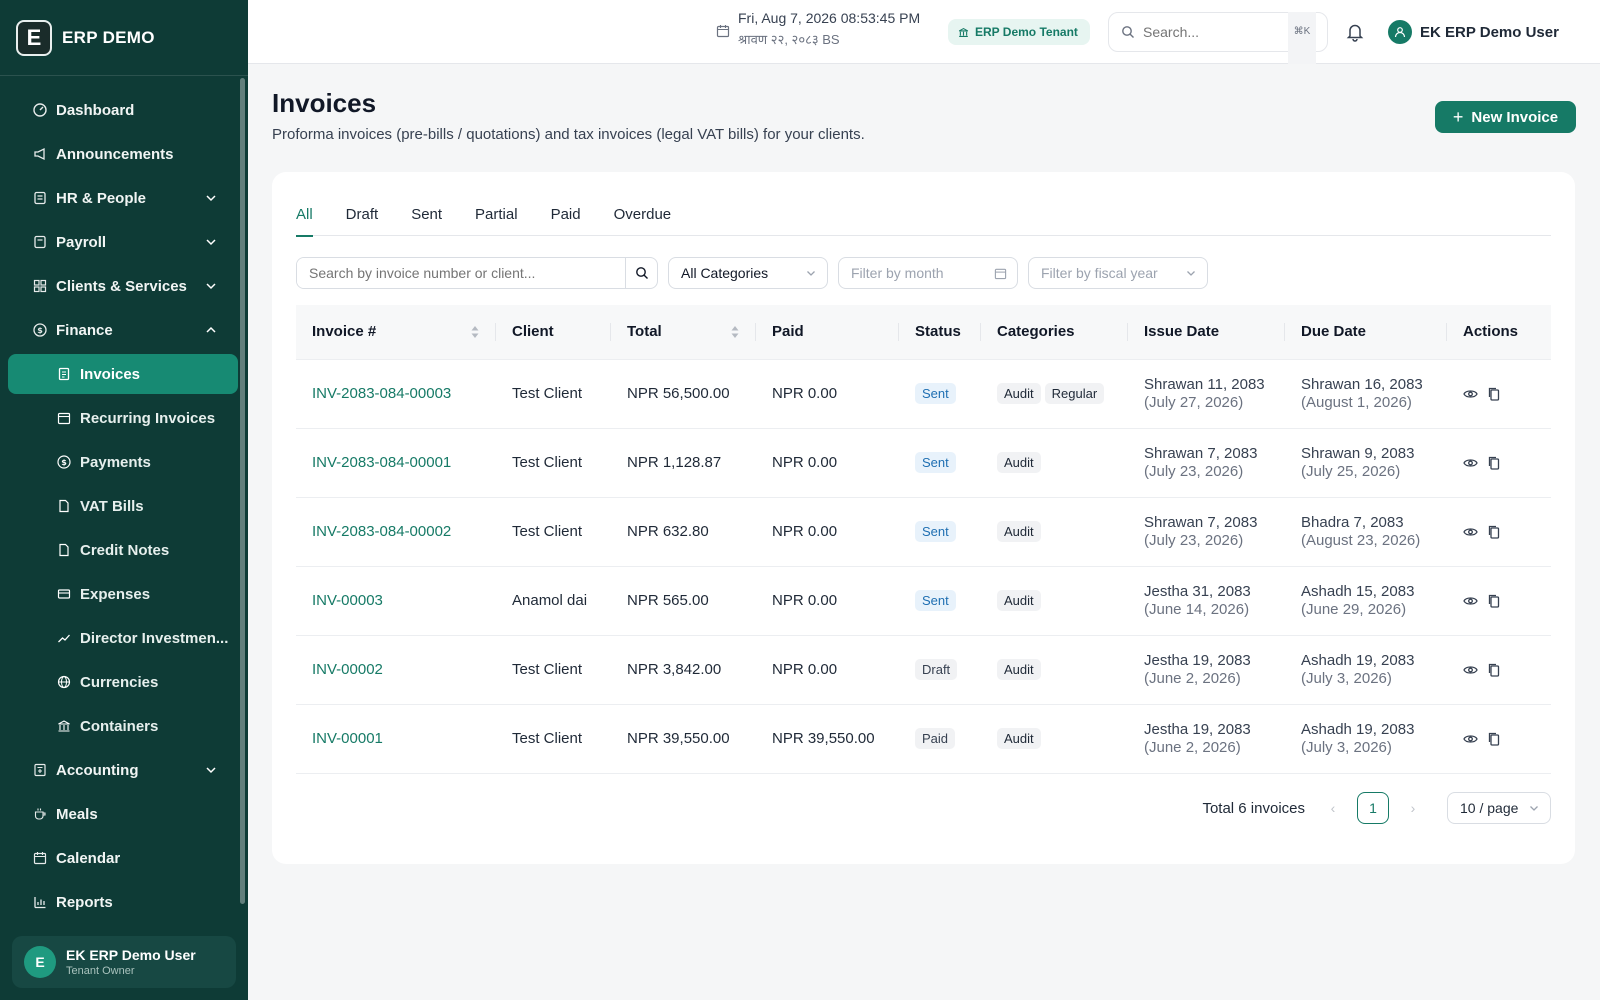 Image resolution: width=1600 pixels, height=1000 pixels. What do you see at coordinates (124, 726) in the screenshot?
I see `sidebar-item-containers: Containers` at bounding box center [124, 726].